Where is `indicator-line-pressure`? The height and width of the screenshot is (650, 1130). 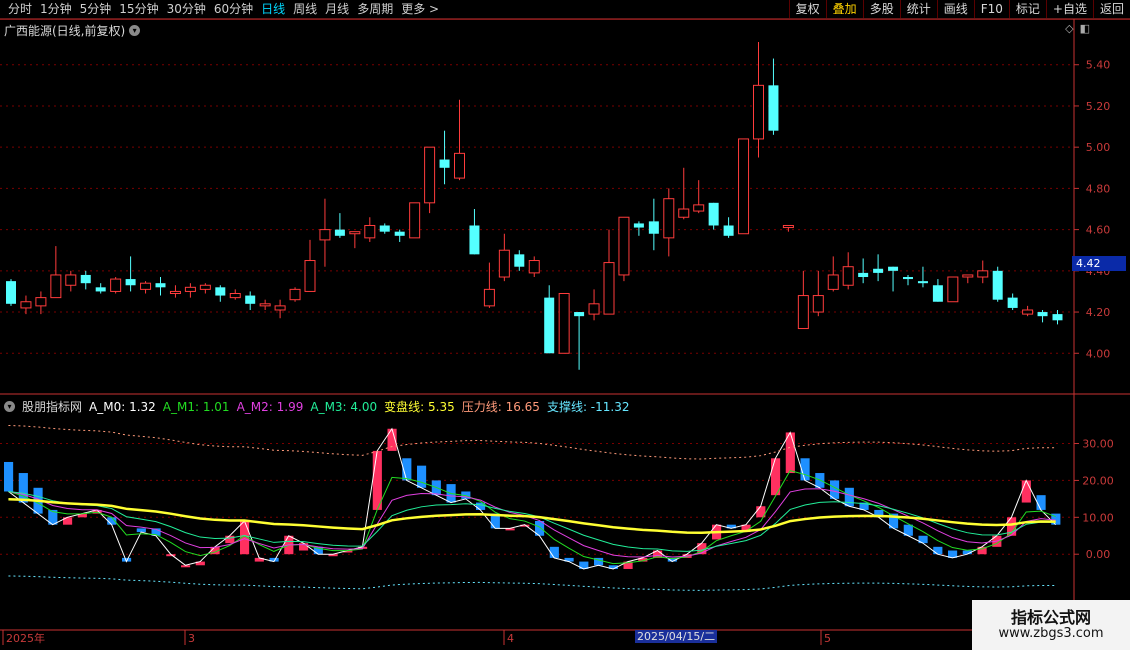 indicator-line-pressure is located at coordinates (532, 442).